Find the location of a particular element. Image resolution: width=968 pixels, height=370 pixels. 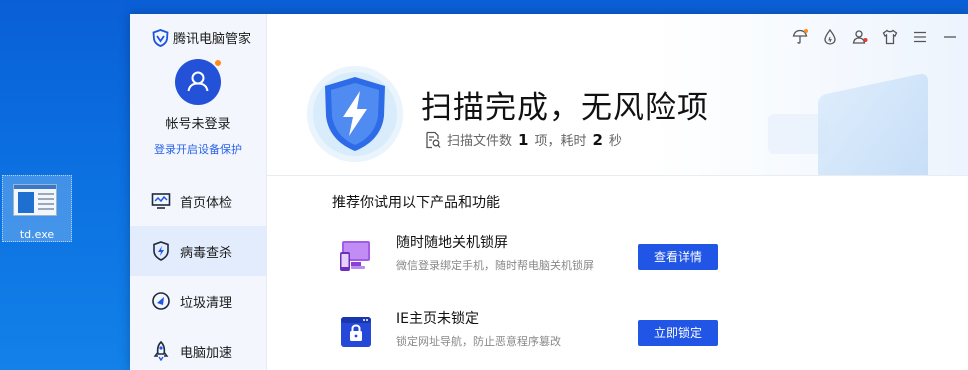

sidebar-item-label: 首页体检 is located at coordinates (206, 203).